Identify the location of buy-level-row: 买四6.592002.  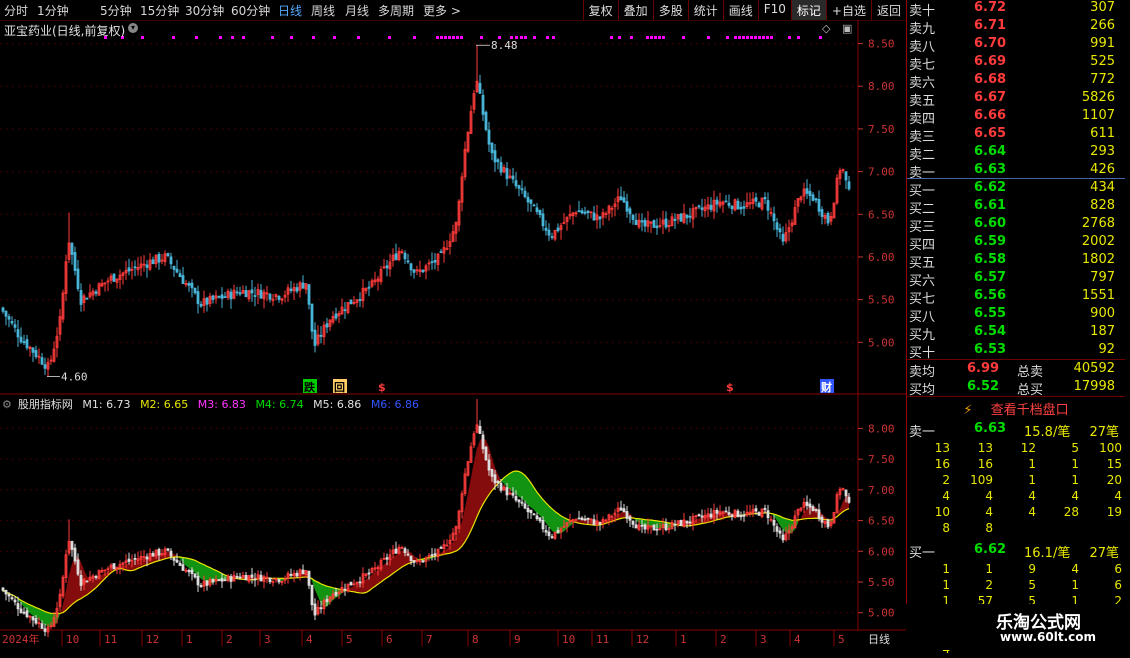
(1016, 243).